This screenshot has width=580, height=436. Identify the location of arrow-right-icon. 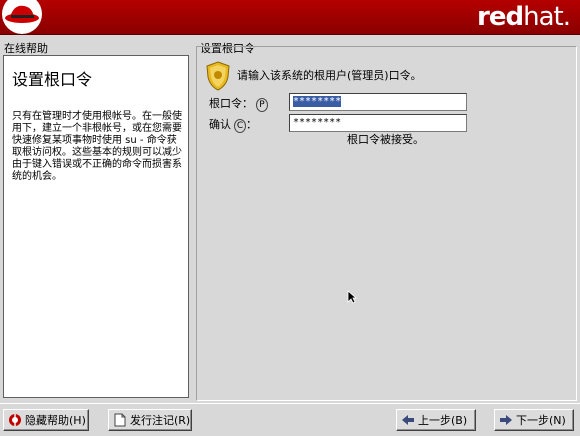
(506, 420).